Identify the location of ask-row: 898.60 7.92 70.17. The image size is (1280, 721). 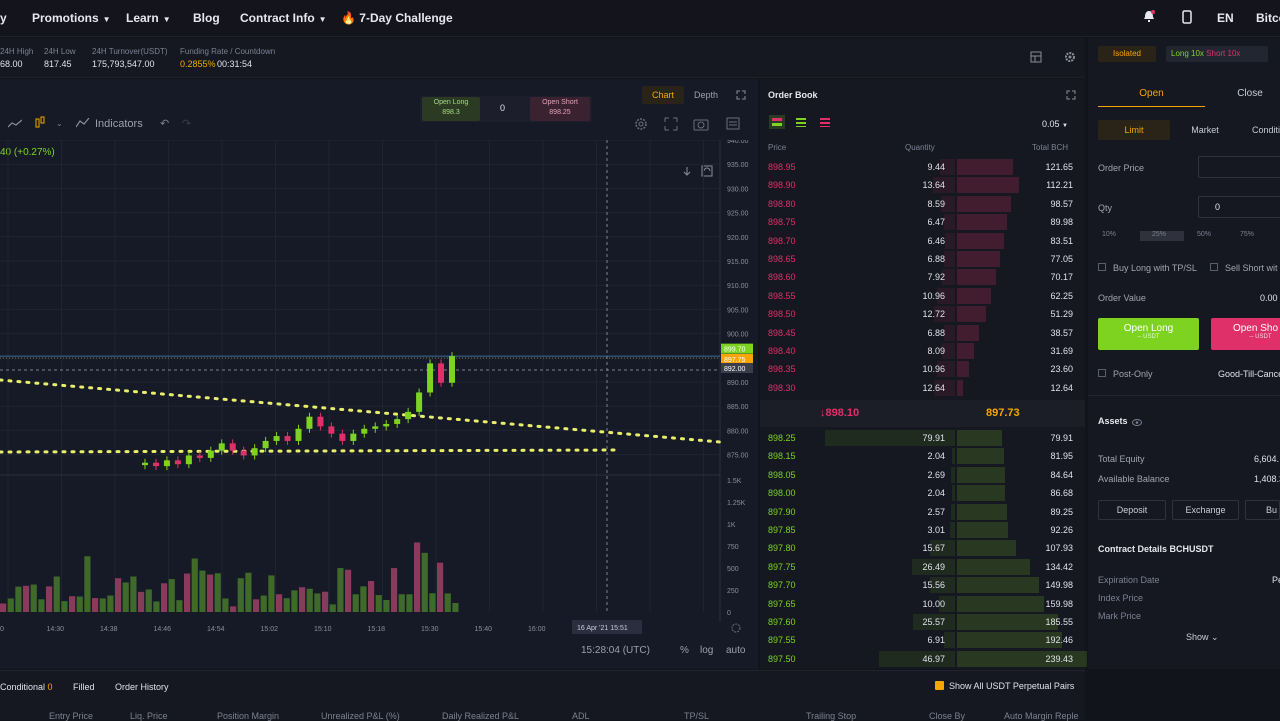
(922, 277).